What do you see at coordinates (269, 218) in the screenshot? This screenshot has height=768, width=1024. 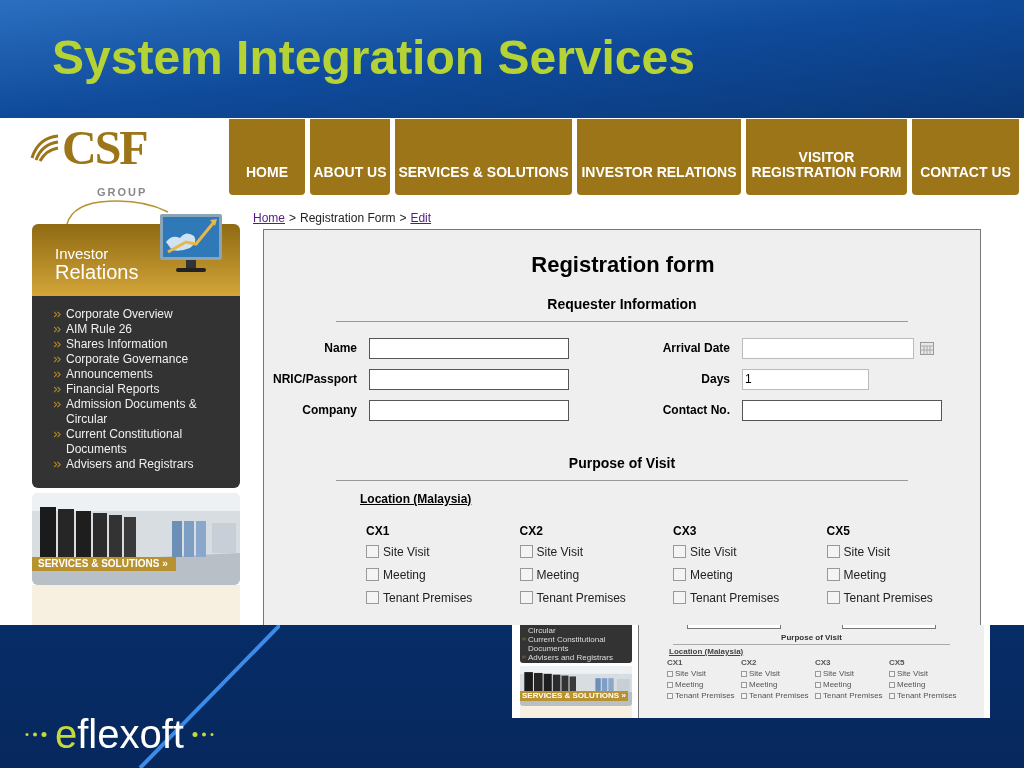 I see `breadcrumb-link: Home` at bounding box center [269, 218].